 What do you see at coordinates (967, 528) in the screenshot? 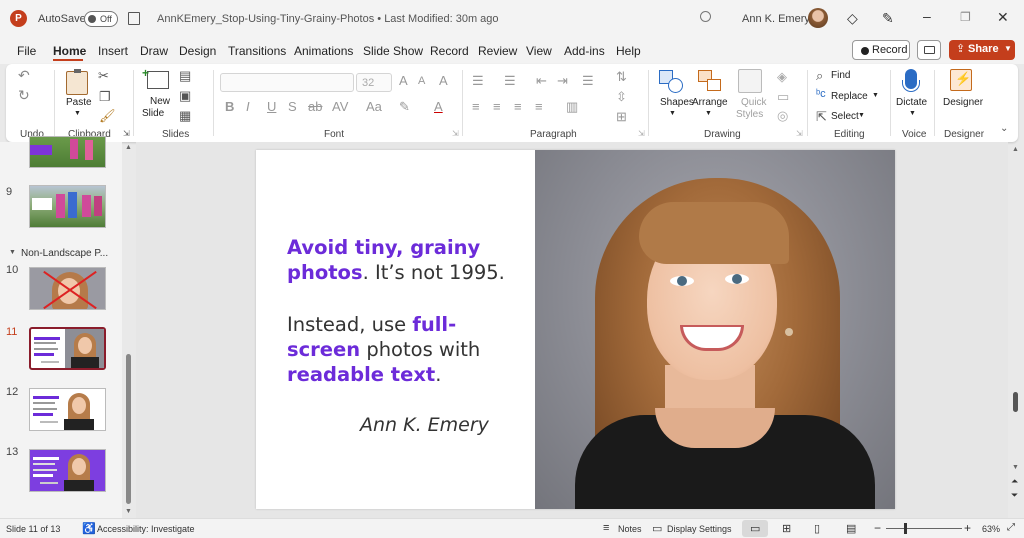
I see `zoom-in-icon: +` at bounding box center [967, 528].